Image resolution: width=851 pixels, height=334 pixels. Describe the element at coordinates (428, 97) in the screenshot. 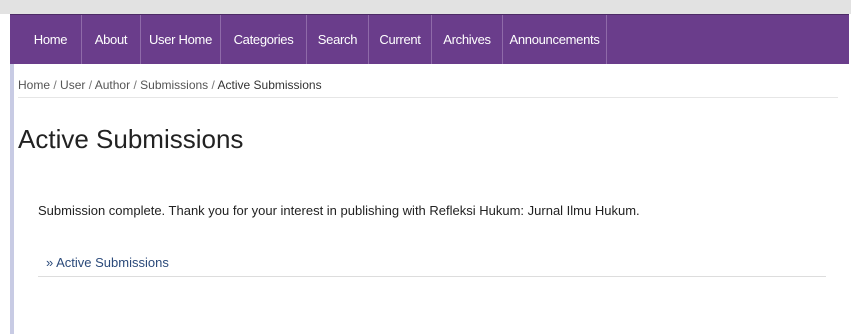

I see `breadcrumb-divider` at that location.